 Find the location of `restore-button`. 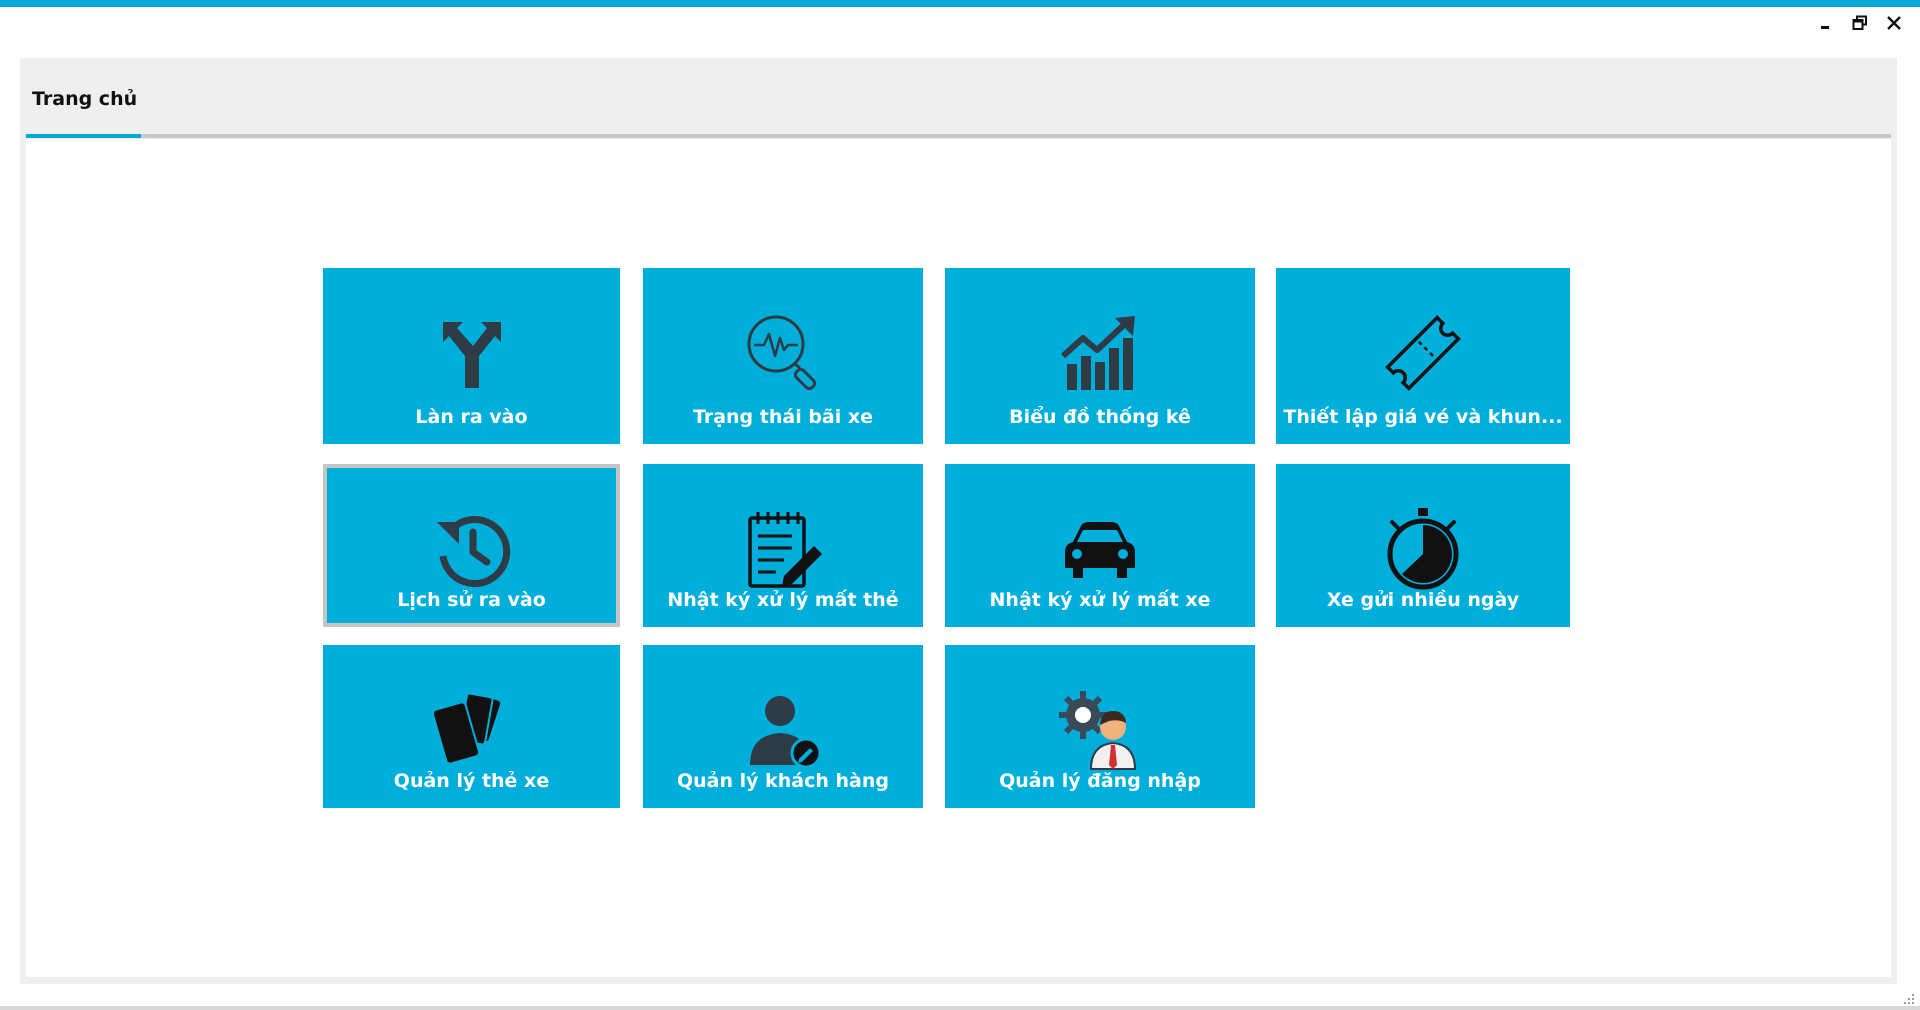

restore-button is located at coordinates (1860, 23).